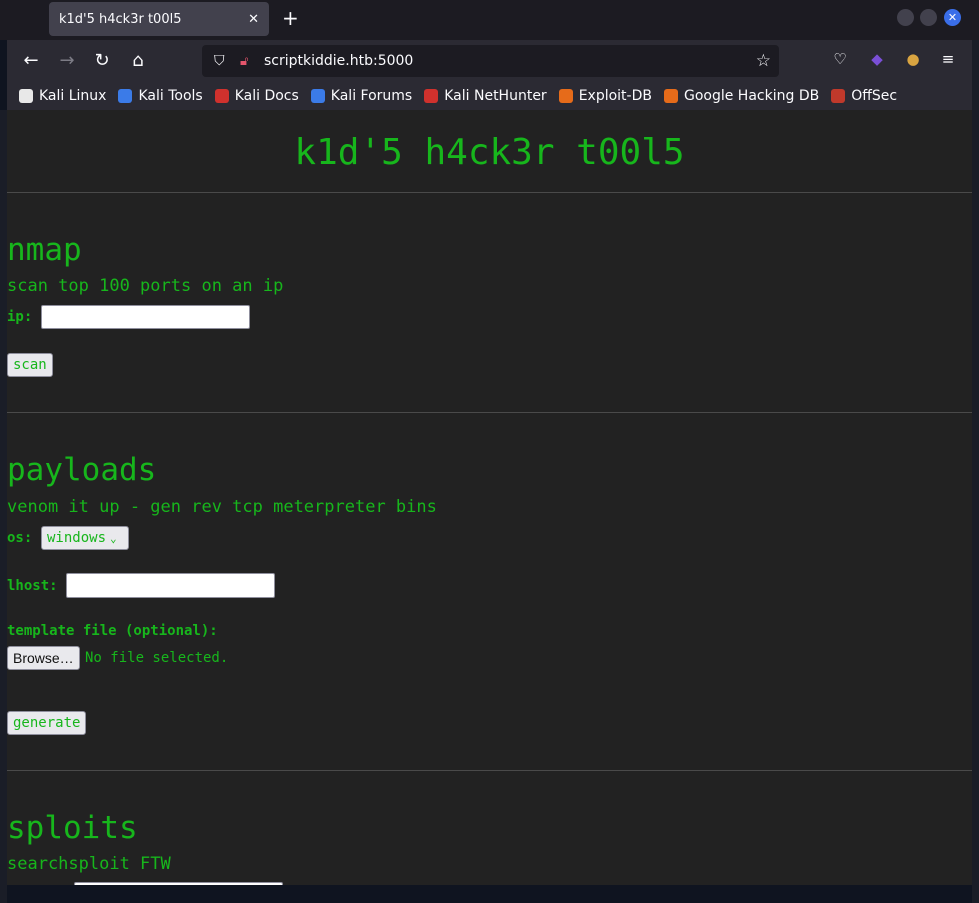 The width and height of the screenshot is (979, 903). Describe the element at coordinates (975, 471) in the screenshot. I see `background-terminal-right` at that location.